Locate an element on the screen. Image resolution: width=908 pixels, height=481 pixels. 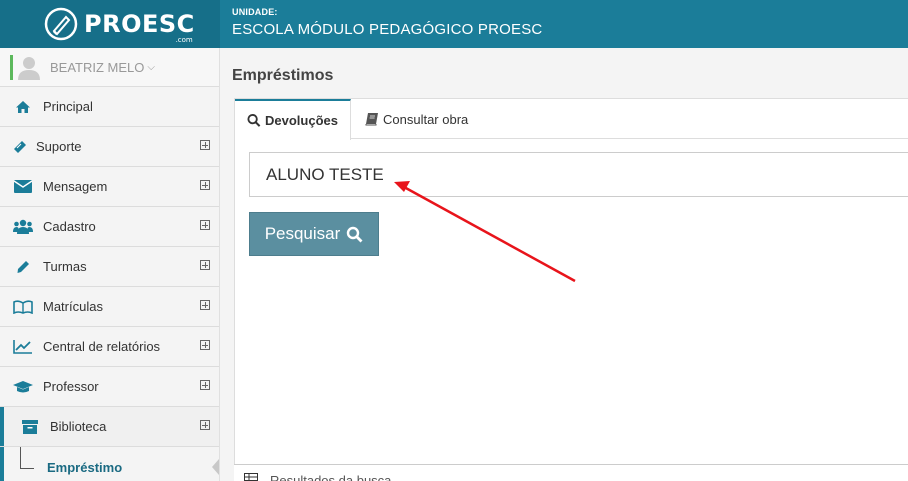
sidebar-item-principal: Principal is located at coordinates (109, 107).